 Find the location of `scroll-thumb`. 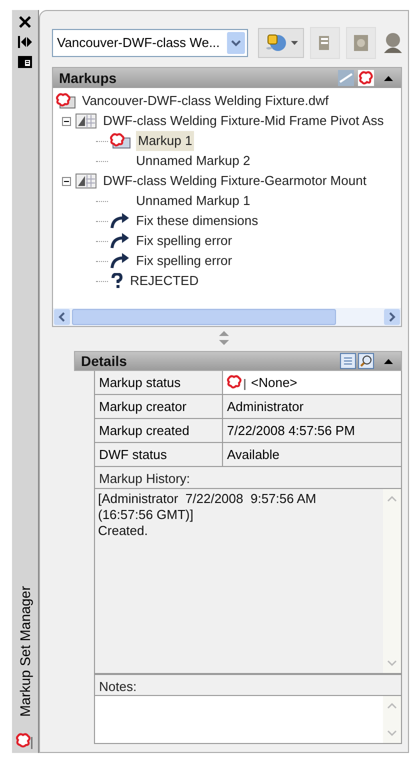

scroll-thumb is located at coordinates (204, 317).